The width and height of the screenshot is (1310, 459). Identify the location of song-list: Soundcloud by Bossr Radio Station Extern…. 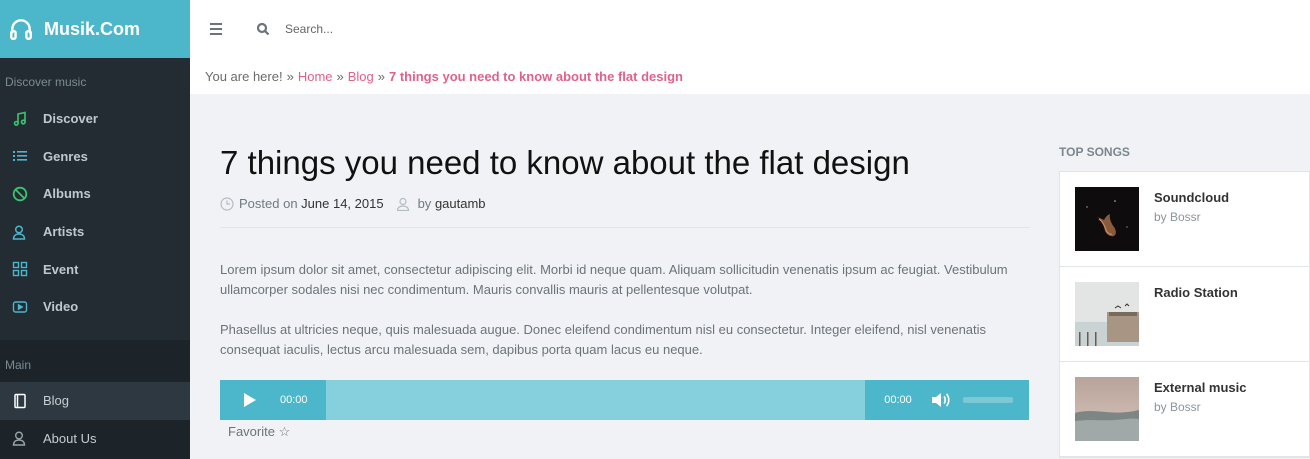
(1184, 314).